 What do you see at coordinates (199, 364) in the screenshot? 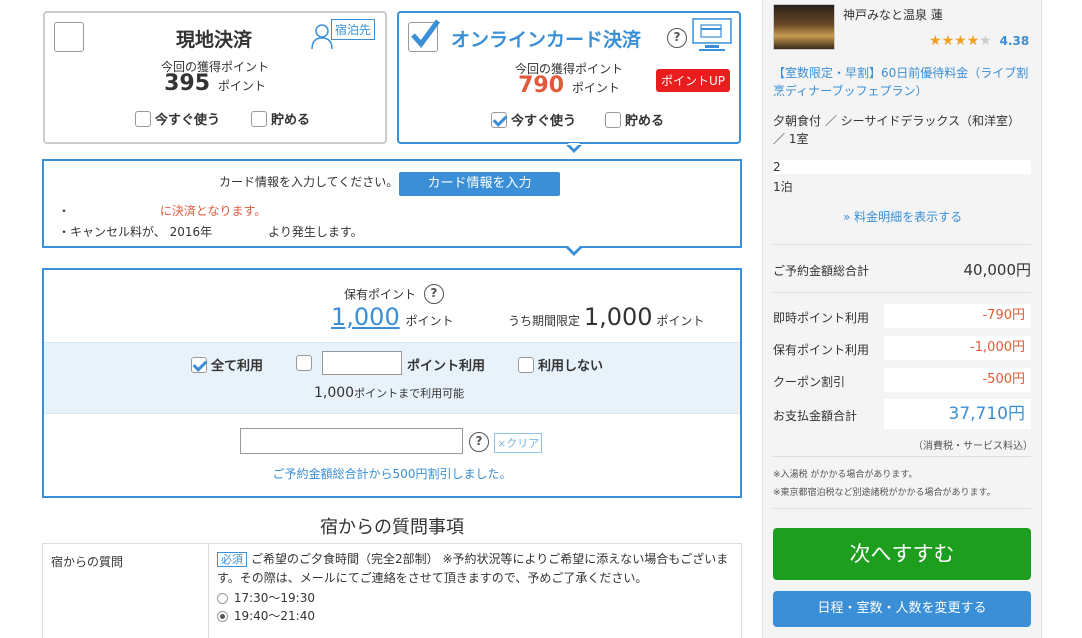
I see `use-all-checkbox` at bounding box center [199, 364].